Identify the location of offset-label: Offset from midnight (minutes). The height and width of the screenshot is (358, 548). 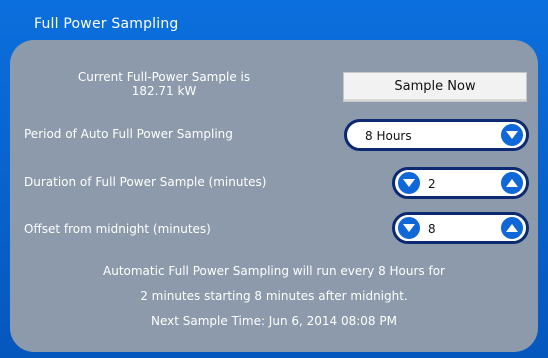
(117, 229).